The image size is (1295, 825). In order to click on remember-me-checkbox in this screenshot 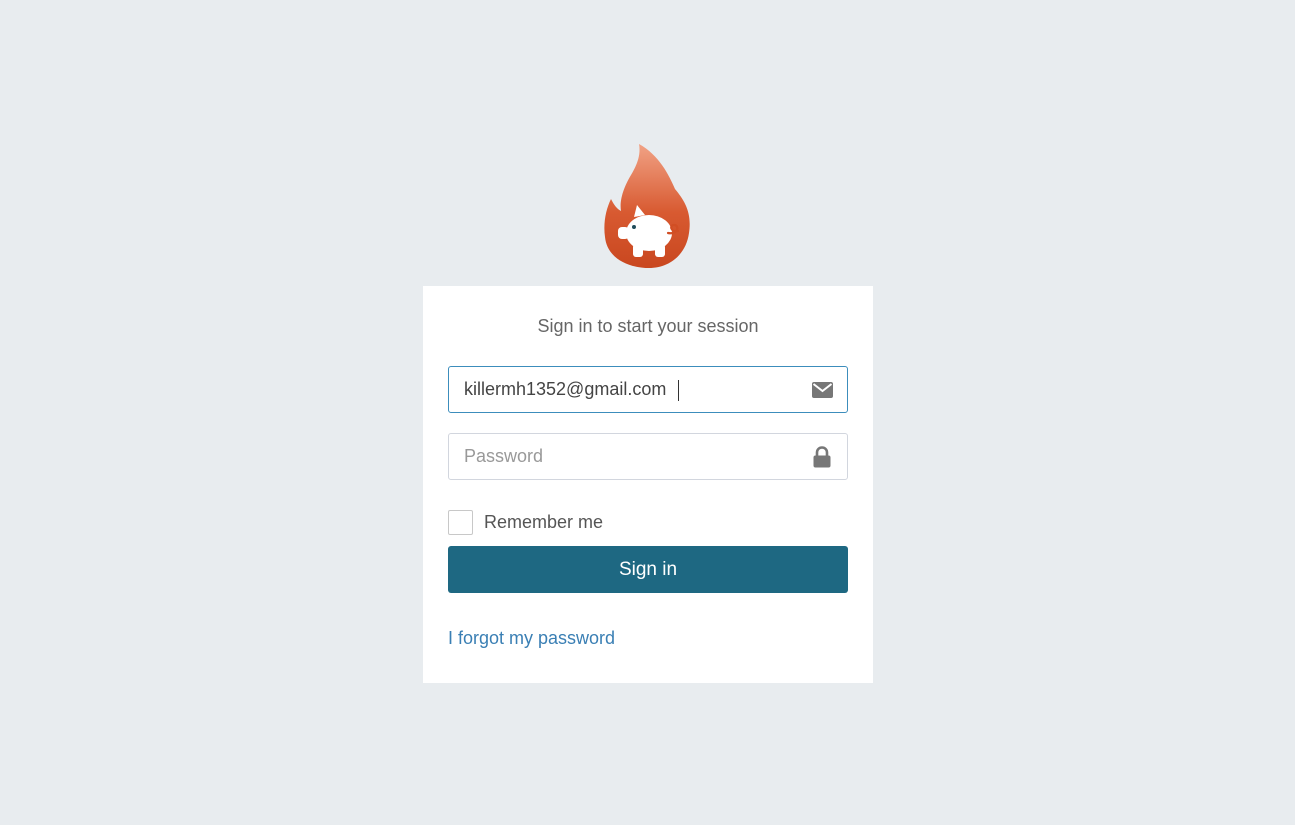, I will do `click(460, 522)`.